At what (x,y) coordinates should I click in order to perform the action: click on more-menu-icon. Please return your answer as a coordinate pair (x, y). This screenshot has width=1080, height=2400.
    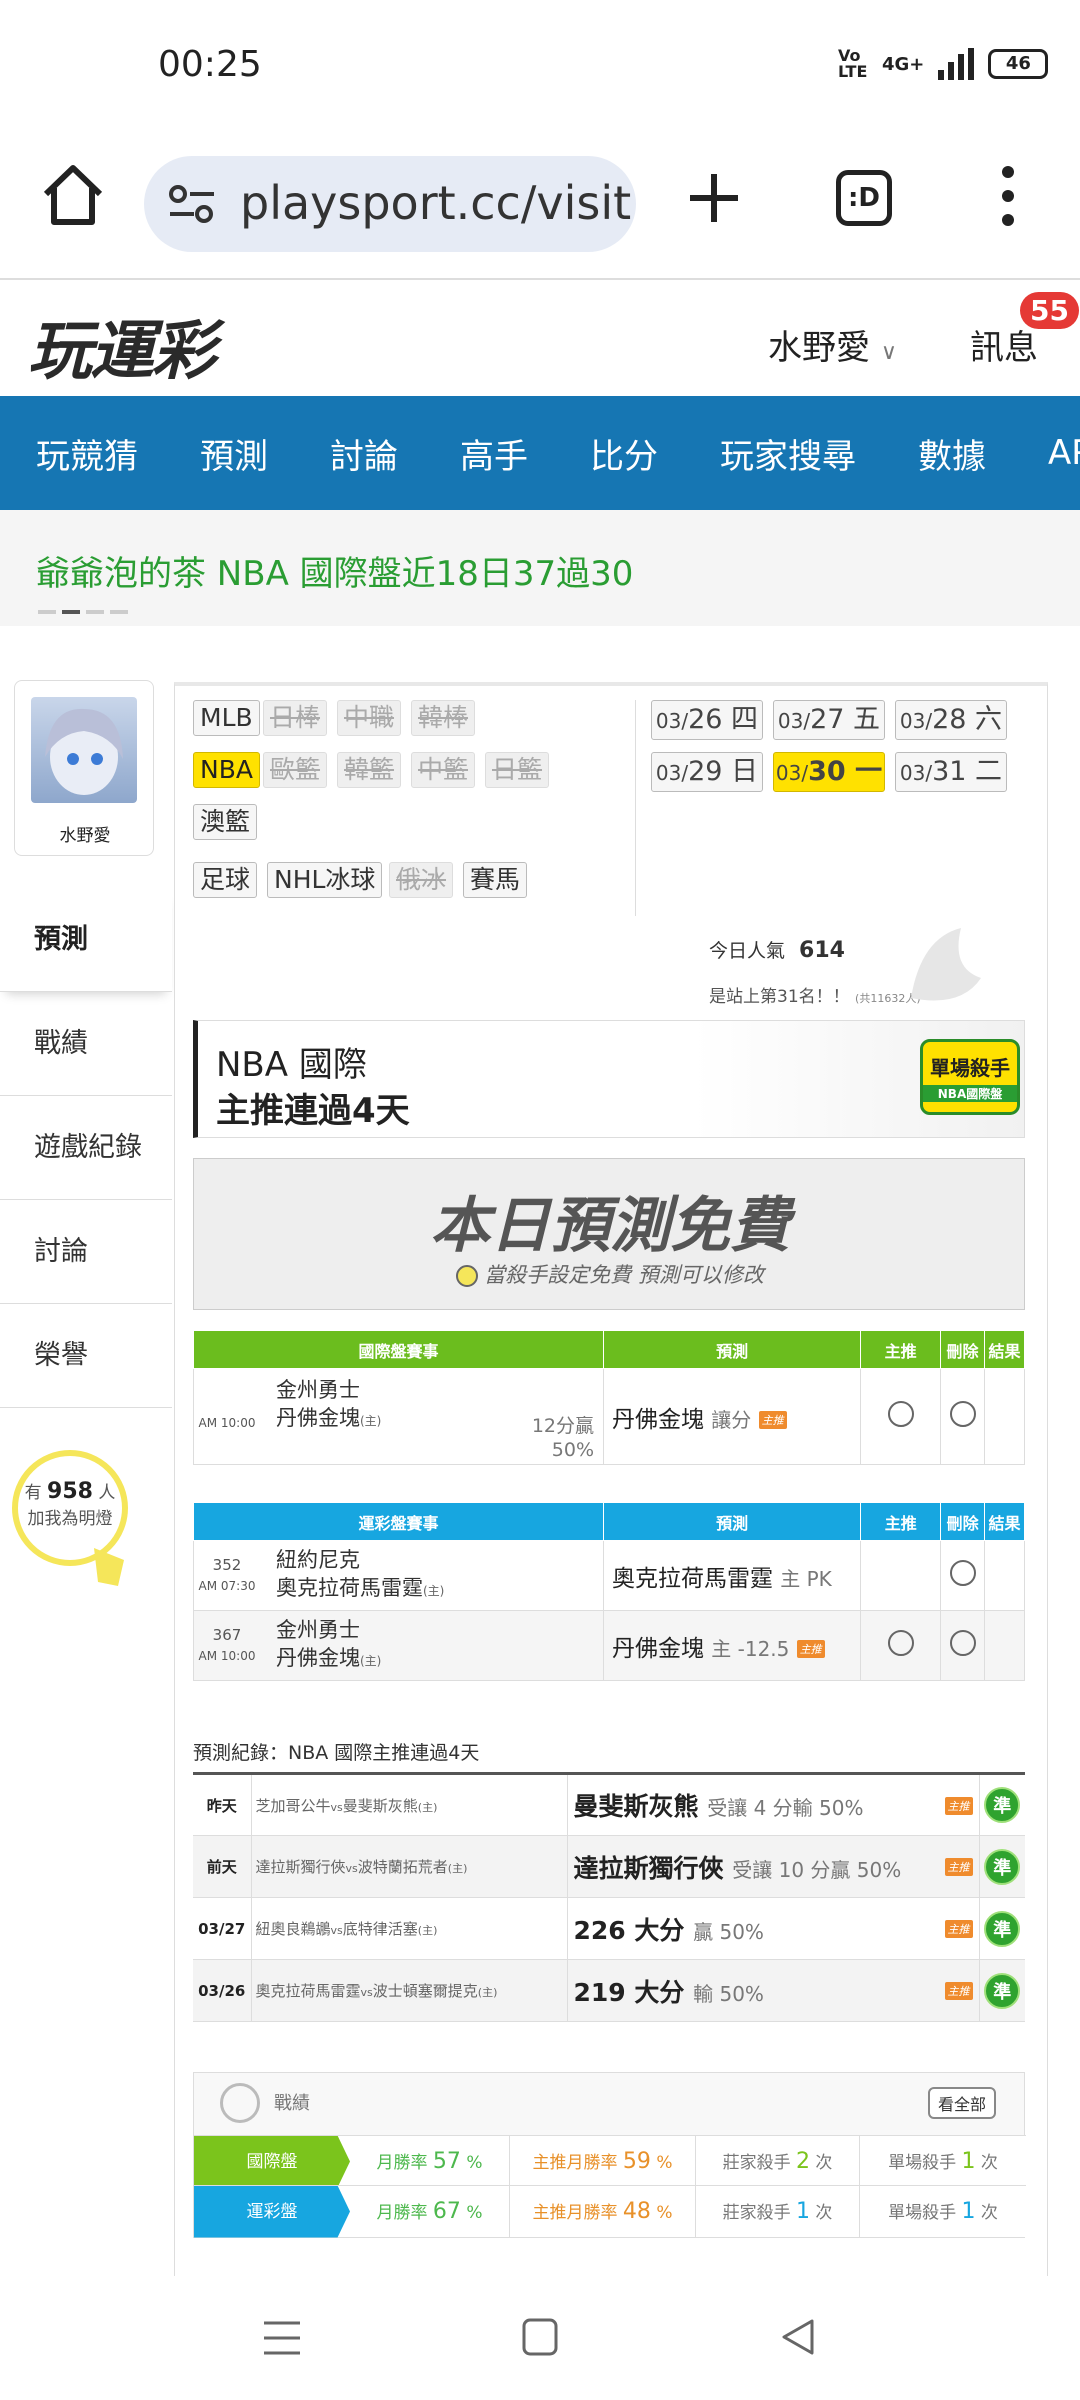
    Looking at the image, I should click on (1008, 198).